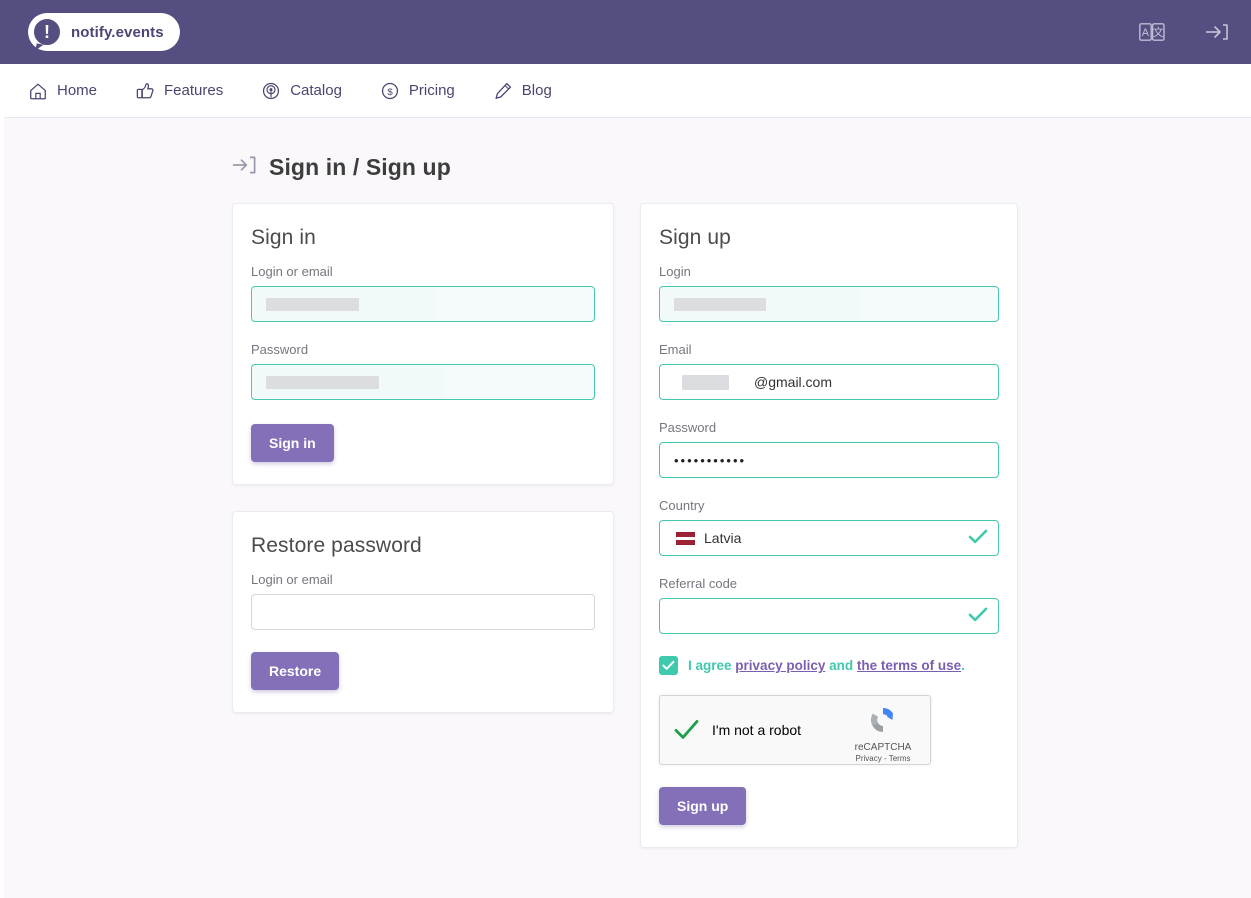 This screenshot has width=1251, height=898. What do you see at coordinates (883, 724) in the screenshot?
I see `recaptcha-logo-icon` at bounding box center [883, 724].